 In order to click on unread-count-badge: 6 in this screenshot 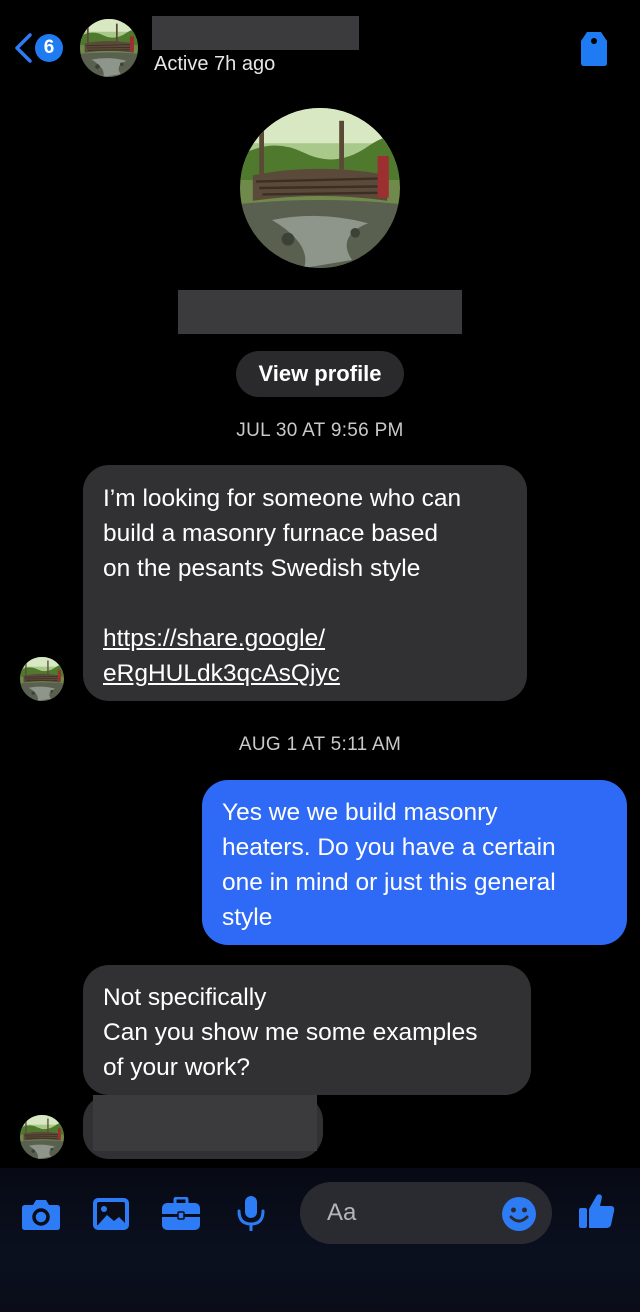, I will do `click(49, 48)`.